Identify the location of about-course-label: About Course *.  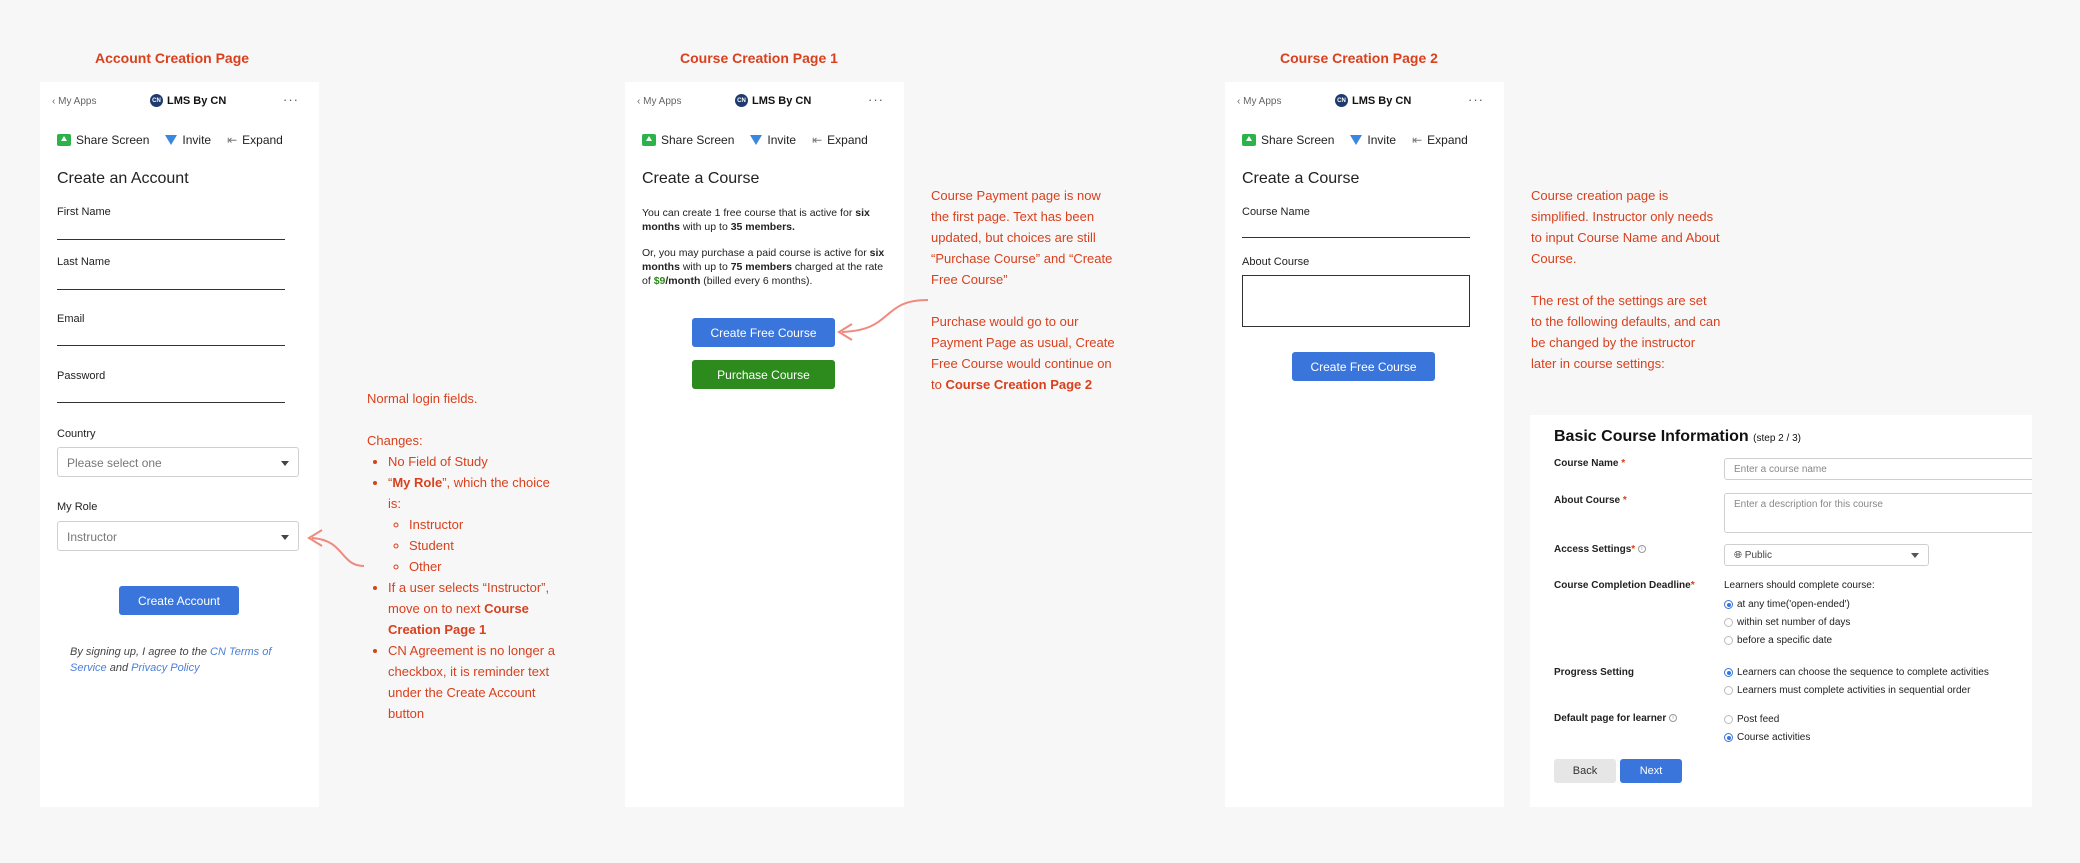
(1590, 500).